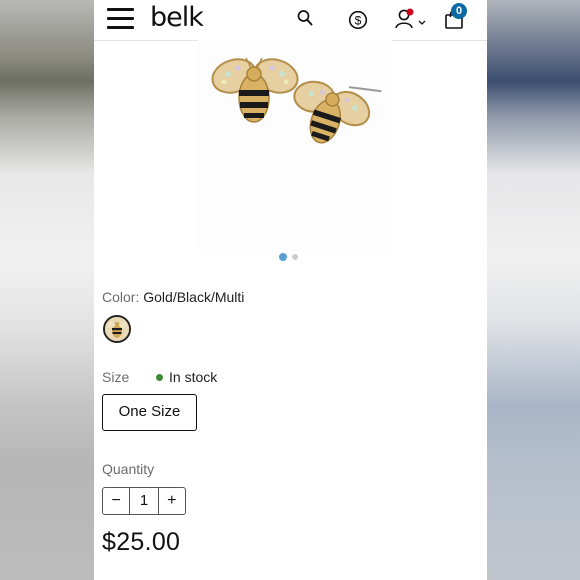  What do you see at coordinates (116, 377) in the screenshot?
I see `size-label: Size` at bounding box center [116, 377].